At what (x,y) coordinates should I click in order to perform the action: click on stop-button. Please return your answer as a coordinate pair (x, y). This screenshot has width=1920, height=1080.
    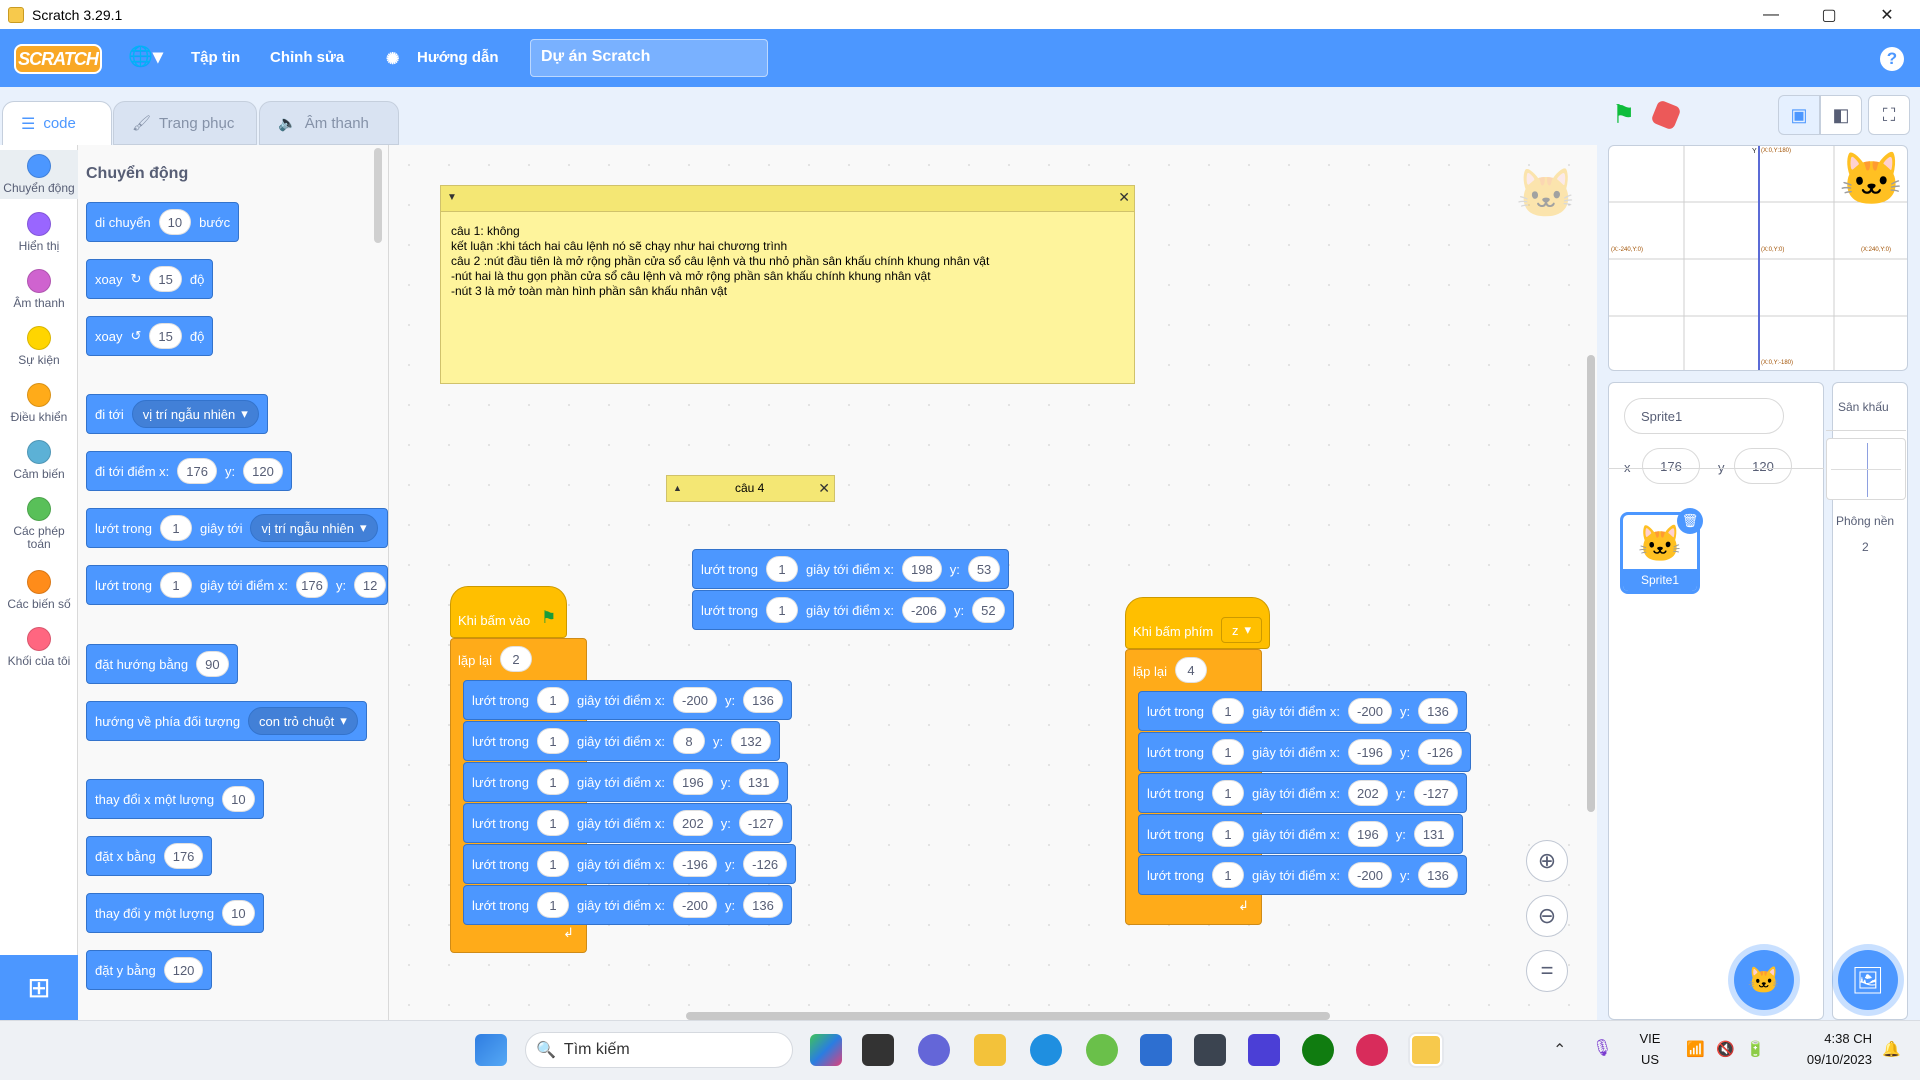
    Looking at the image, I should click on (1666, 115).